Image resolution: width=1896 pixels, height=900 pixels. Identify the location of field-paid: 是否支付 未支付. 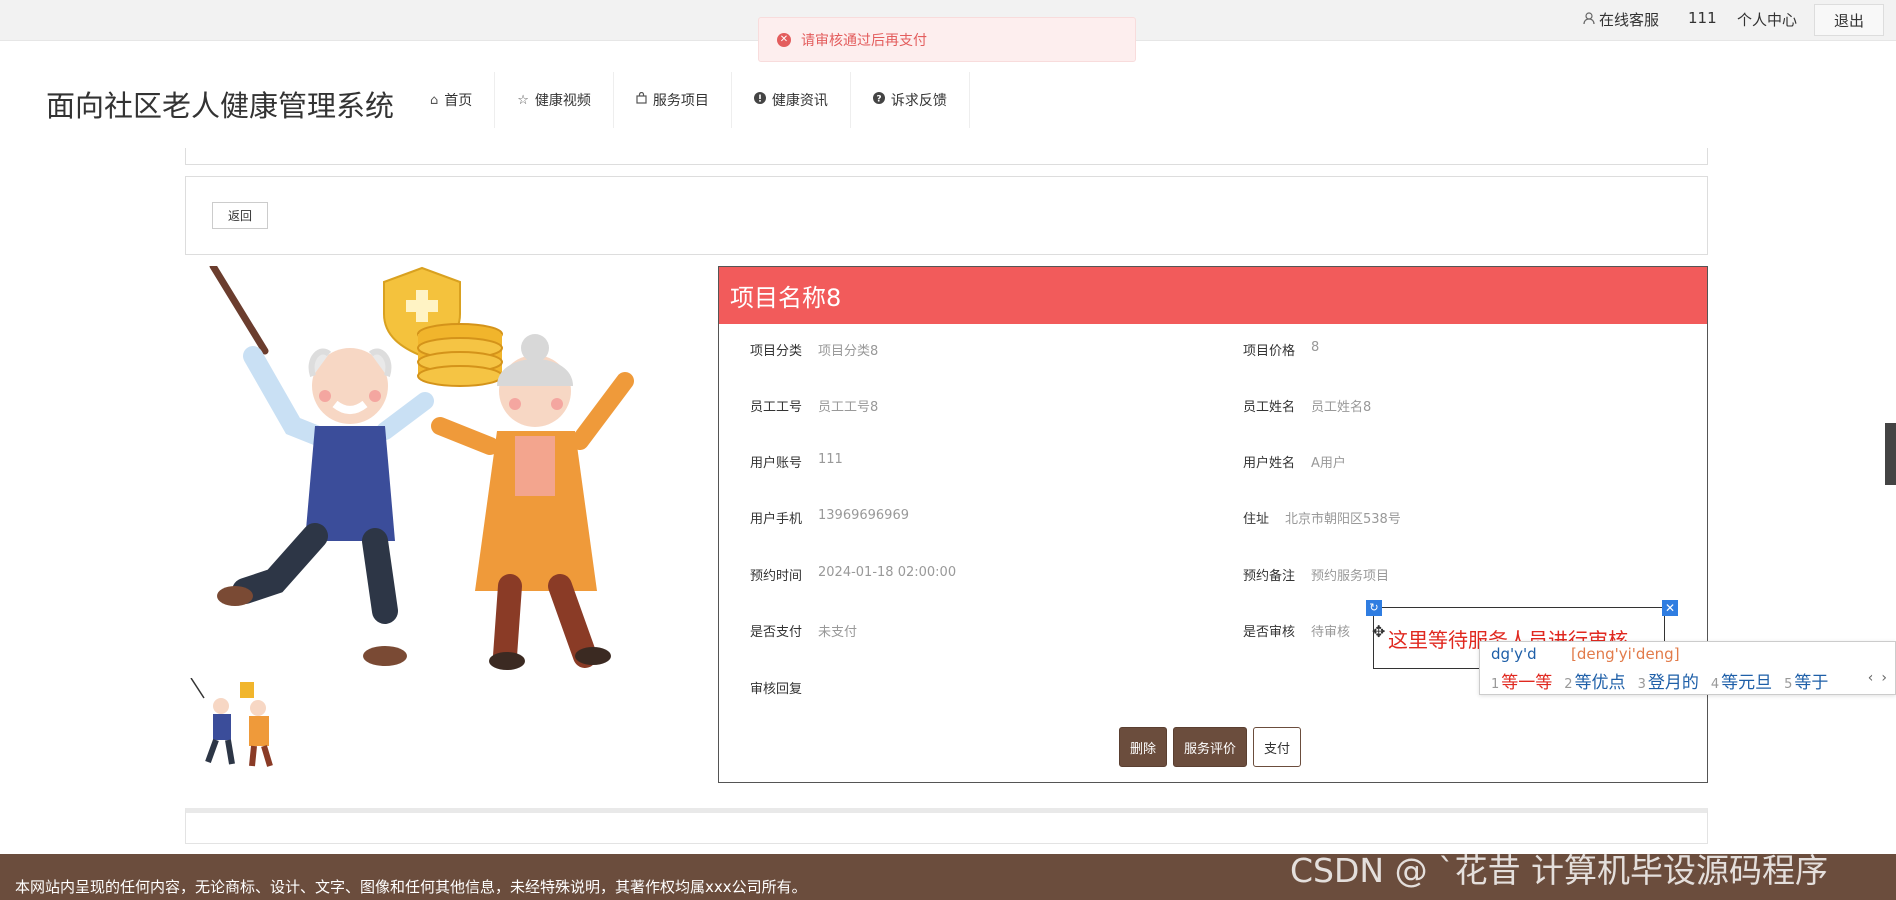
(803, 630).